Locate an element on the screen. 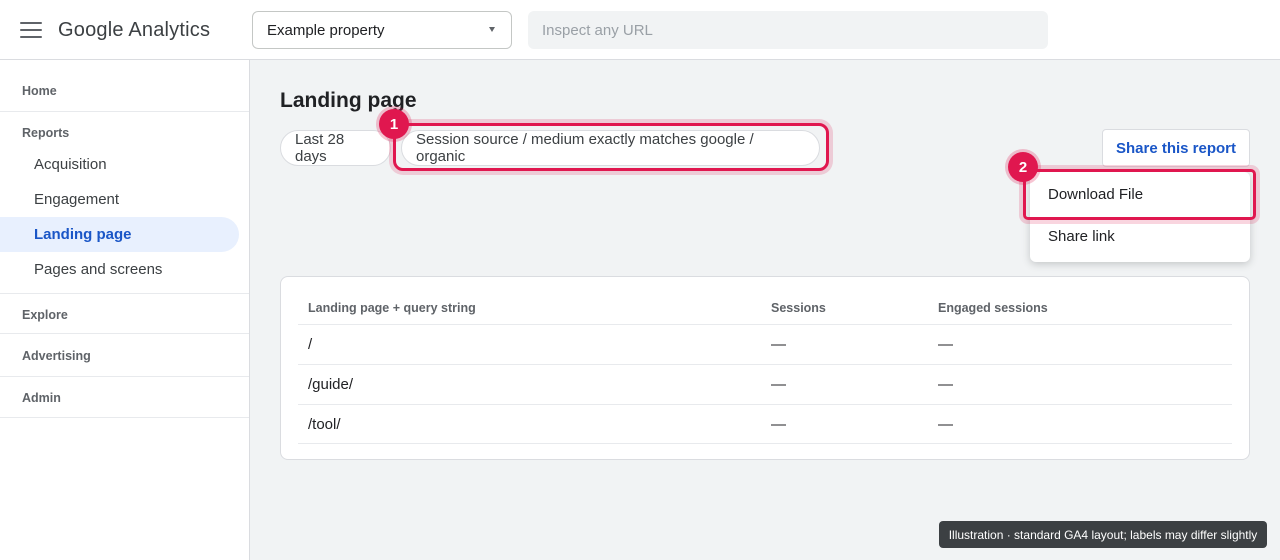 This screenshot has height=560, width=1280. table-row: / — — is located at coordinates (765, 344).